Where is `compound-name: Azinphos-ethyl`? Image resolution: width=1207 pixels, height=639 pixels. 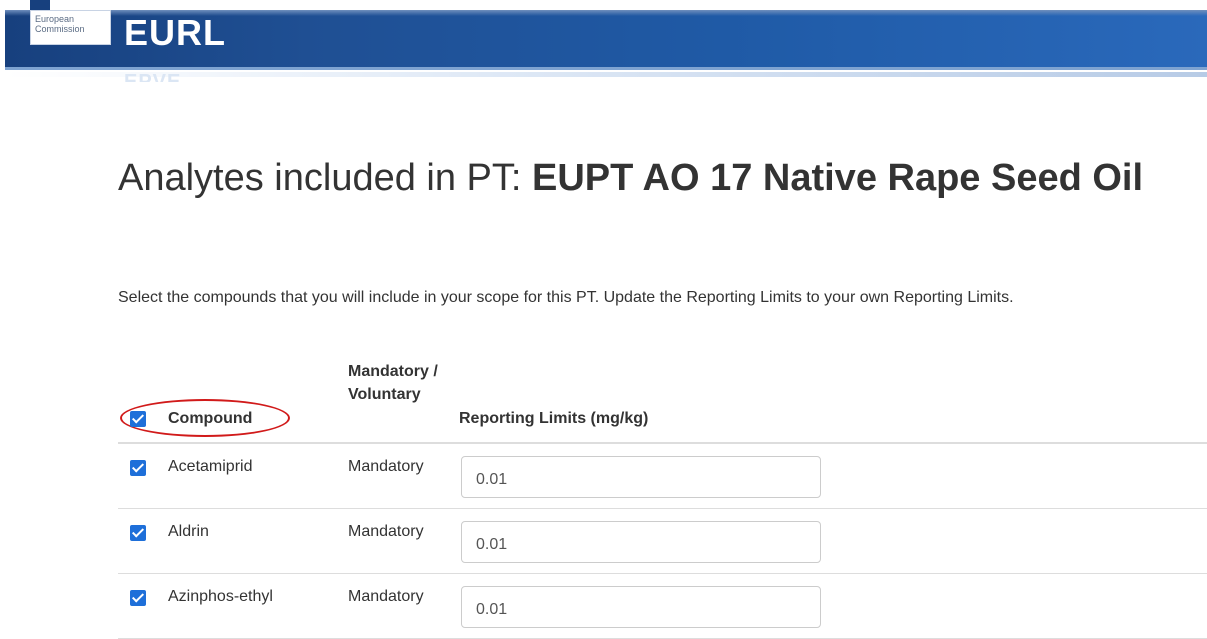 compound-name: Azinphos-ethyl is located at coordinates (220, 596).